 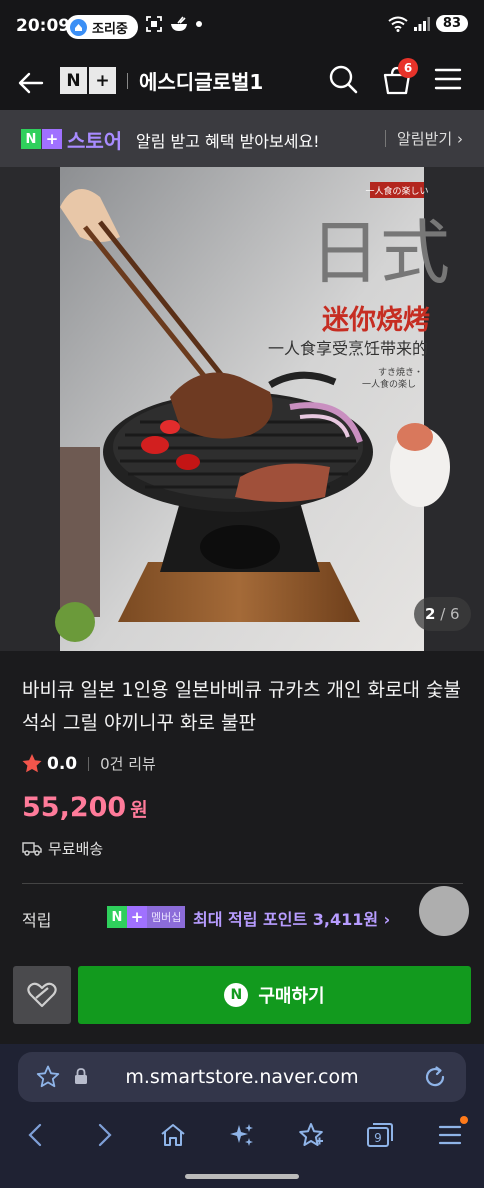 I want to click on wishlist-button, so click(x=42, y=995).